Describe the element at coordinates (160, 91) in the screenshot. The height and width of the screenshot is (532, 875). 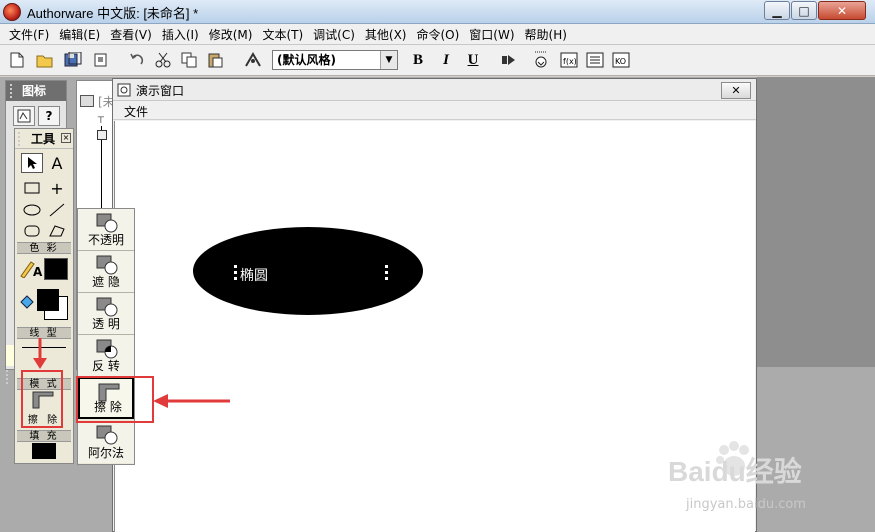
I see `presentation-title: 演示窗口` at that location.